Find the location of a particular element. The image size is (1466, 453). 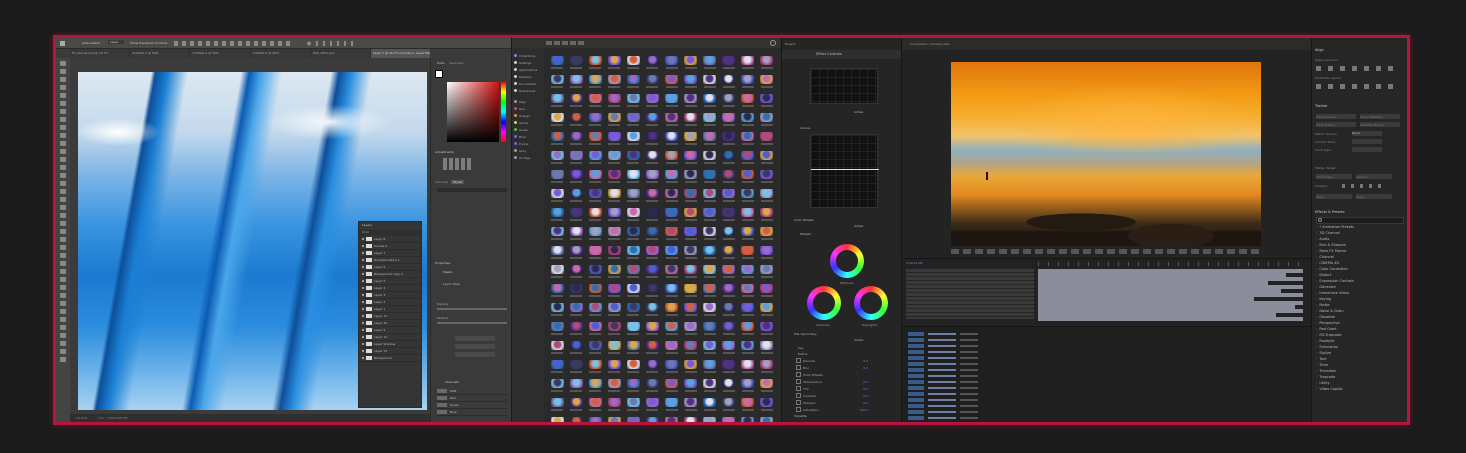

transform-controls-checkbox: Show Transform Controls is located at coordinates (148, 43).